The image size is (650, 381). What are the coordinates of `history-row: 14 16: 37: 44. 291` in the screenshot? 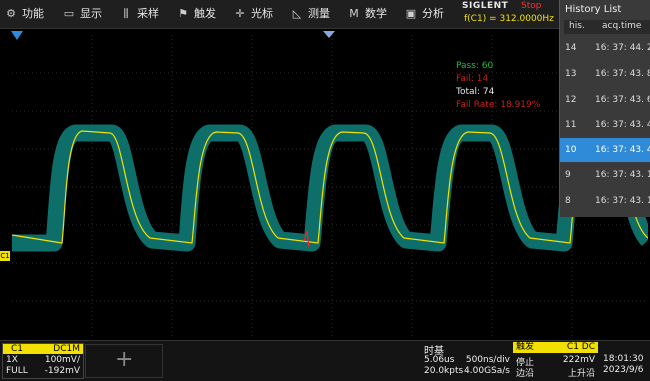 It's located at (605, 48).